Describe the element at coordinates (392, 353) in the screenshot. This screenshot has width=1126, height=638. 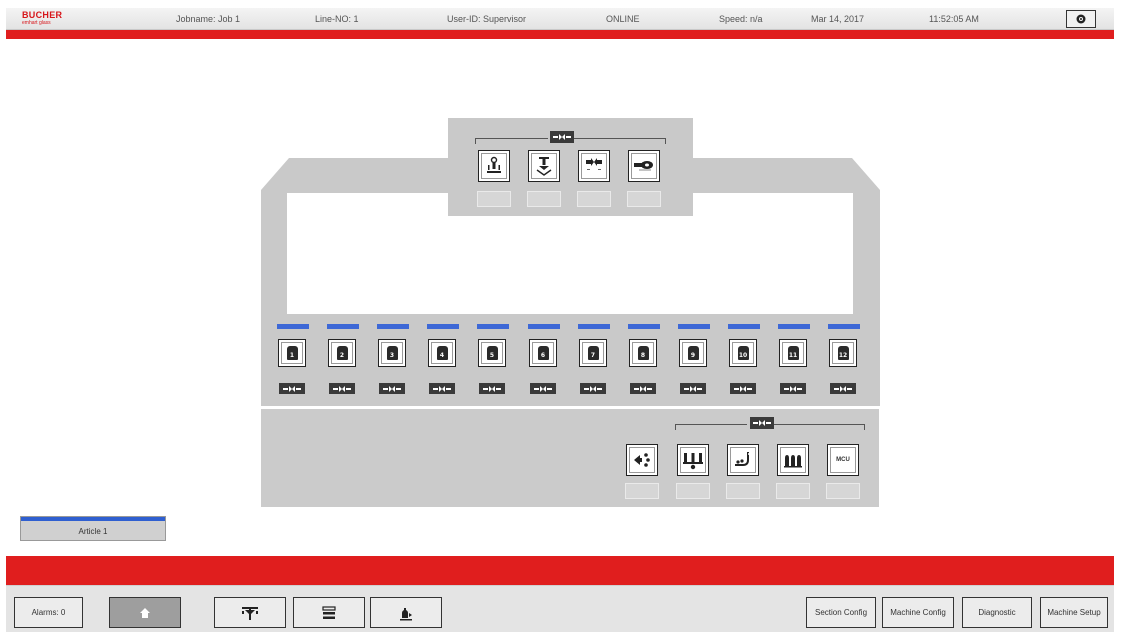
I see `section-3-button: 3` at that location.